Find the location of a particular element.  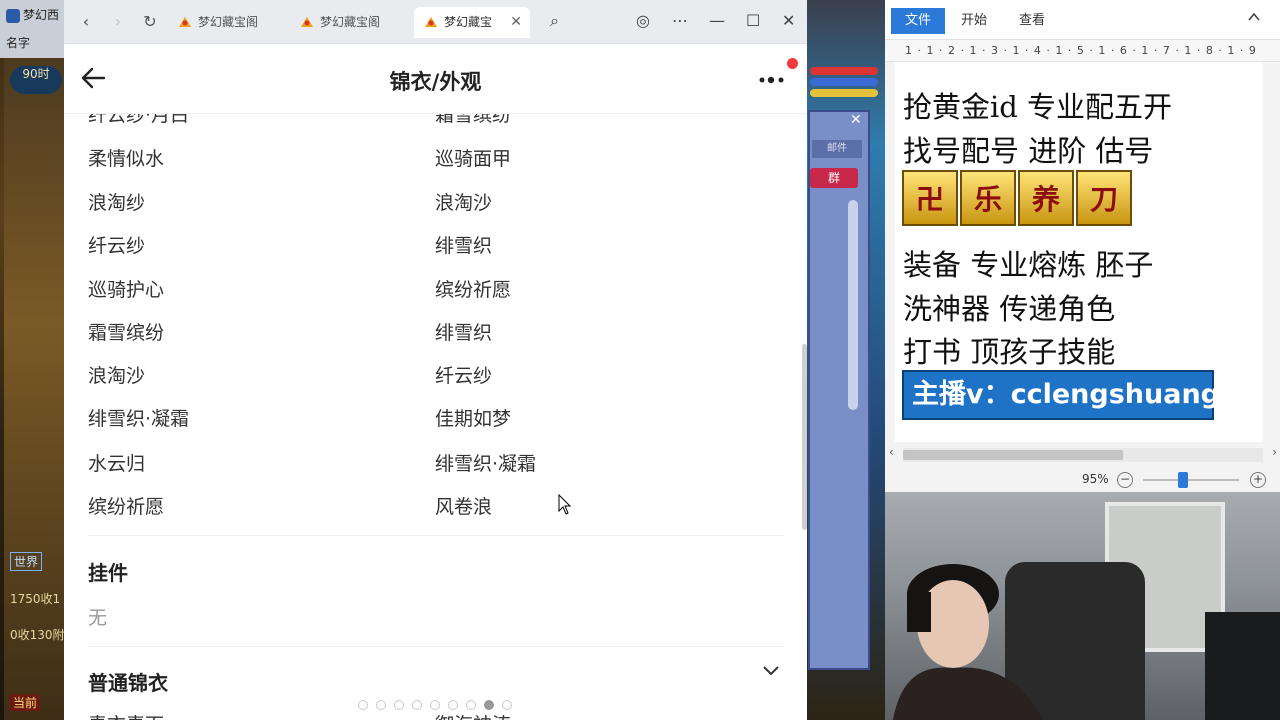

mouse-cursor-icon is located at coordinates (565, 504).